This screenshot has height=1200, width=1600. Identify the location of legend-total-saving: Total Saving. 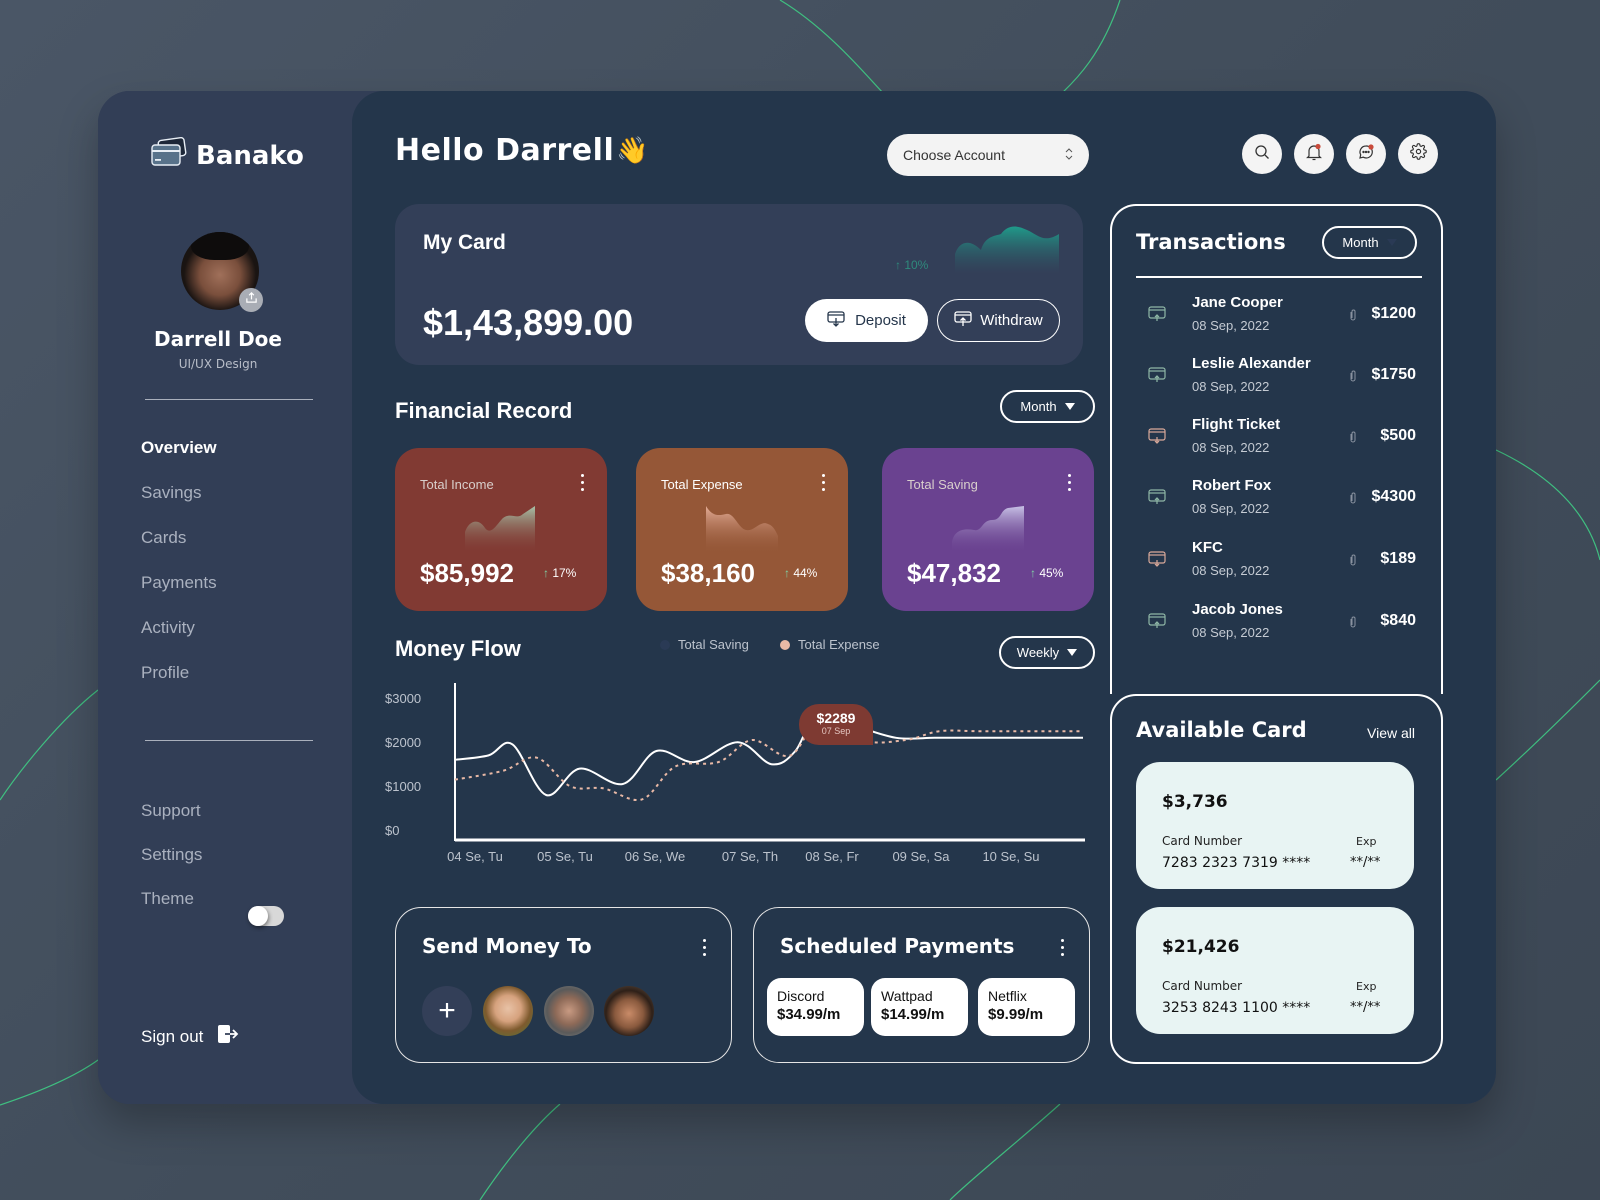
(704, 644).